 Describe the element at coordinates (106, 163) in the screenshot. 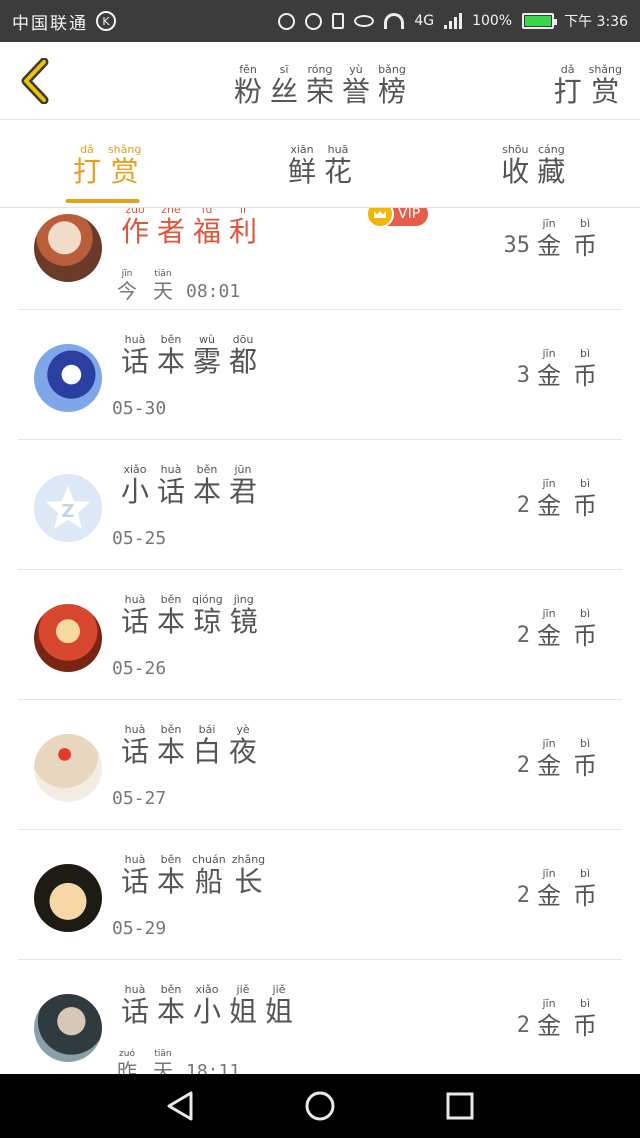

I see `tab-reward: dǎ 打 shǎng 赏` at that location.